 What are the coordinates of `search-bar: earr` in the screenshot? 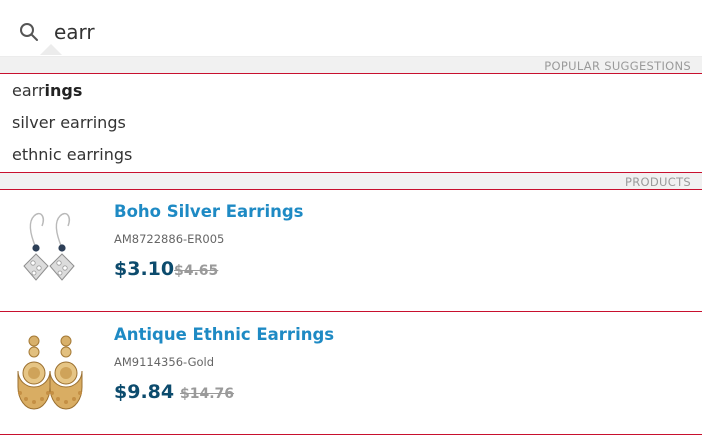 It's located at (351, 28).